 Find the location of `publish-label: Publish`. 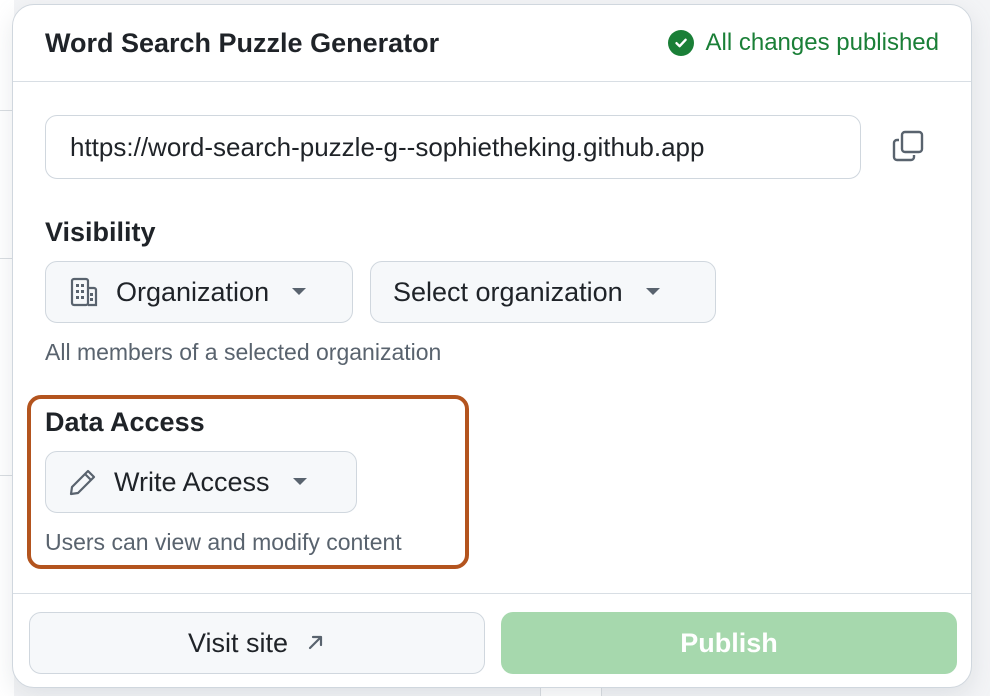

publish-label: Publish is located at coordinates (729, 642).